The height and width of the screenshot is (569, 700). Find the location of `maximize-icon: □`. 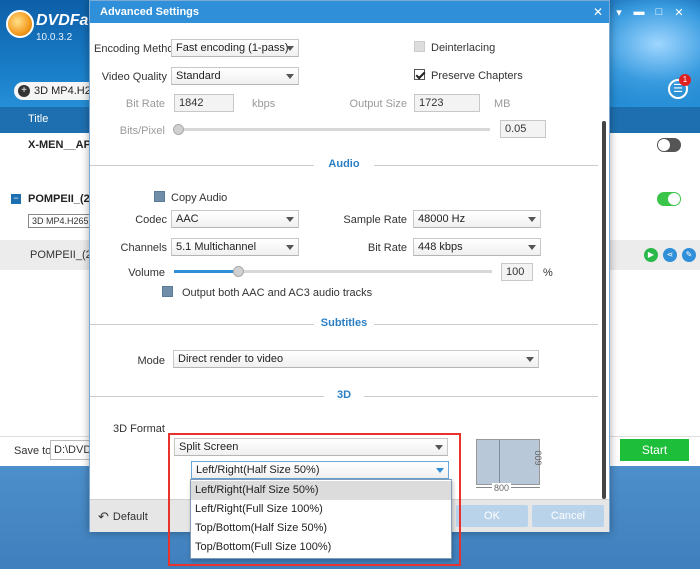

maximize-icon: □ is located at coordinates (659, 12).